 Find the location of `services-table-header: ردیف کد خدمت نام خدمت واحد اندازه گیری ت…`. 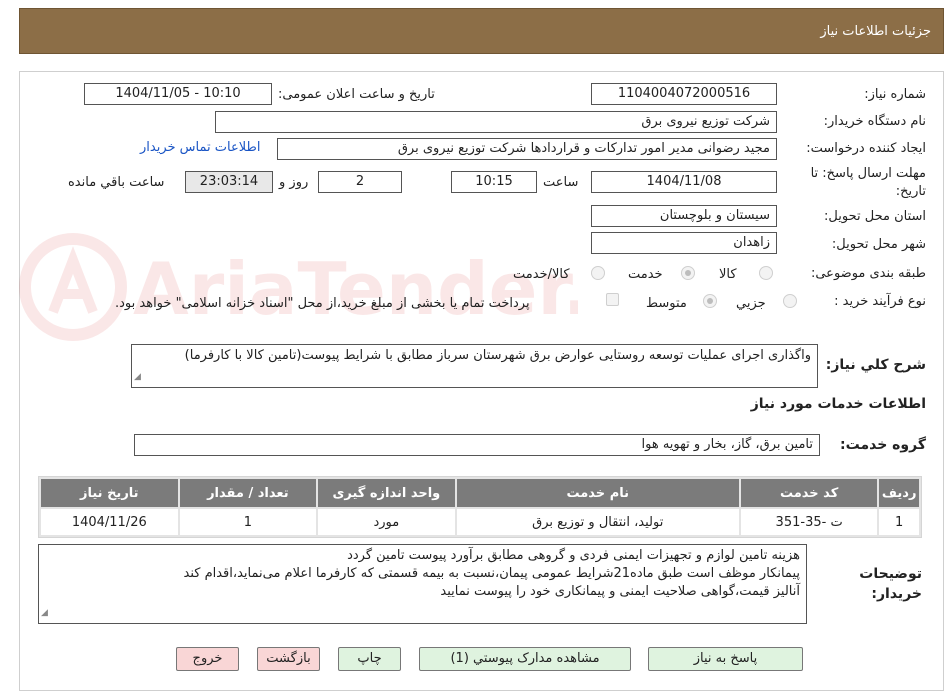

services-table-header: ردیف کد خدمت نام خدمت واحد اندازه گیری ت… is located at coordinates (480, 493).